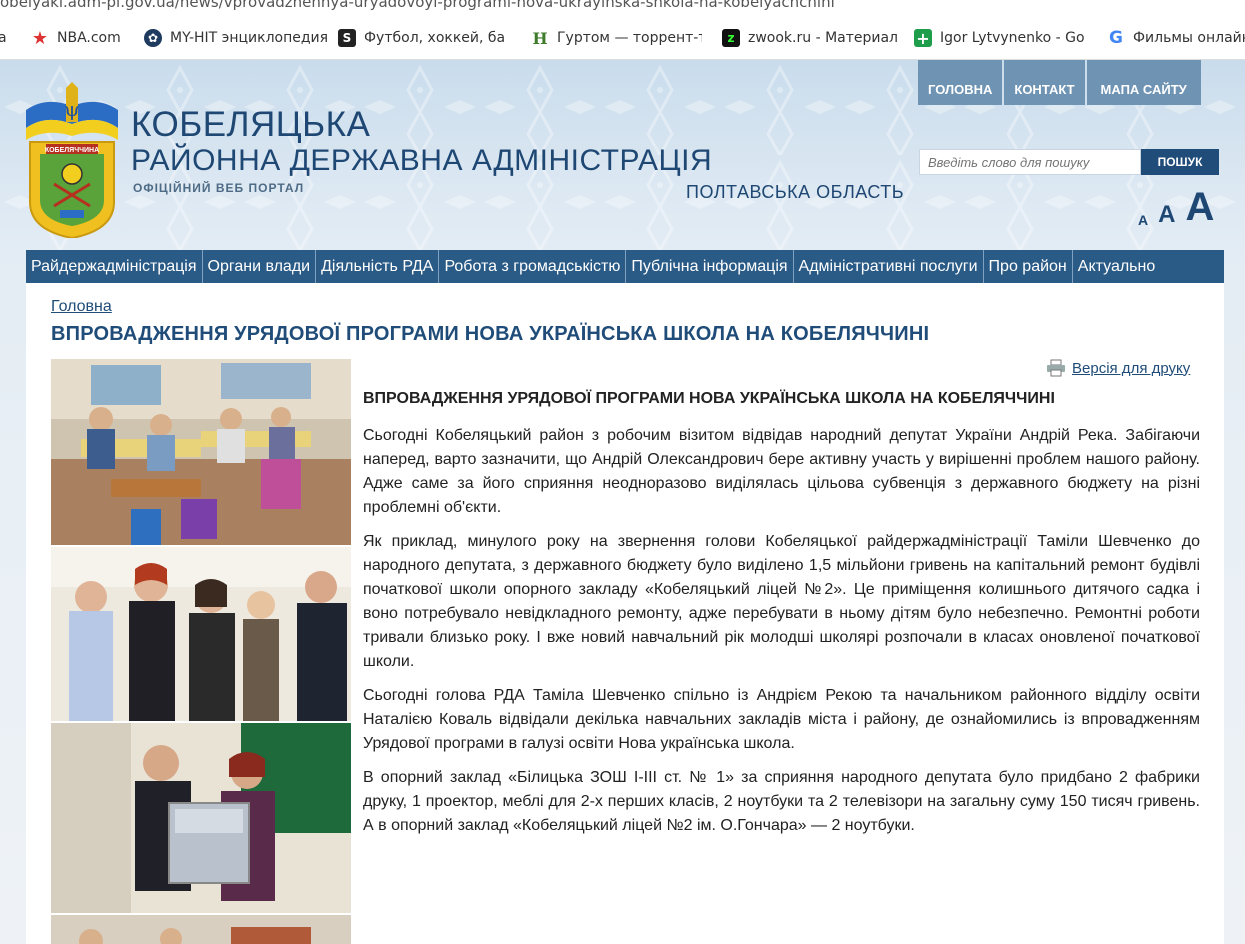 Image resolution: width=1245 pixels, height=944 pixels. I want to click on top-nav: ГОЛОВНА КОНТАКТ МАПА САЙТУ, so click(1060, 82).